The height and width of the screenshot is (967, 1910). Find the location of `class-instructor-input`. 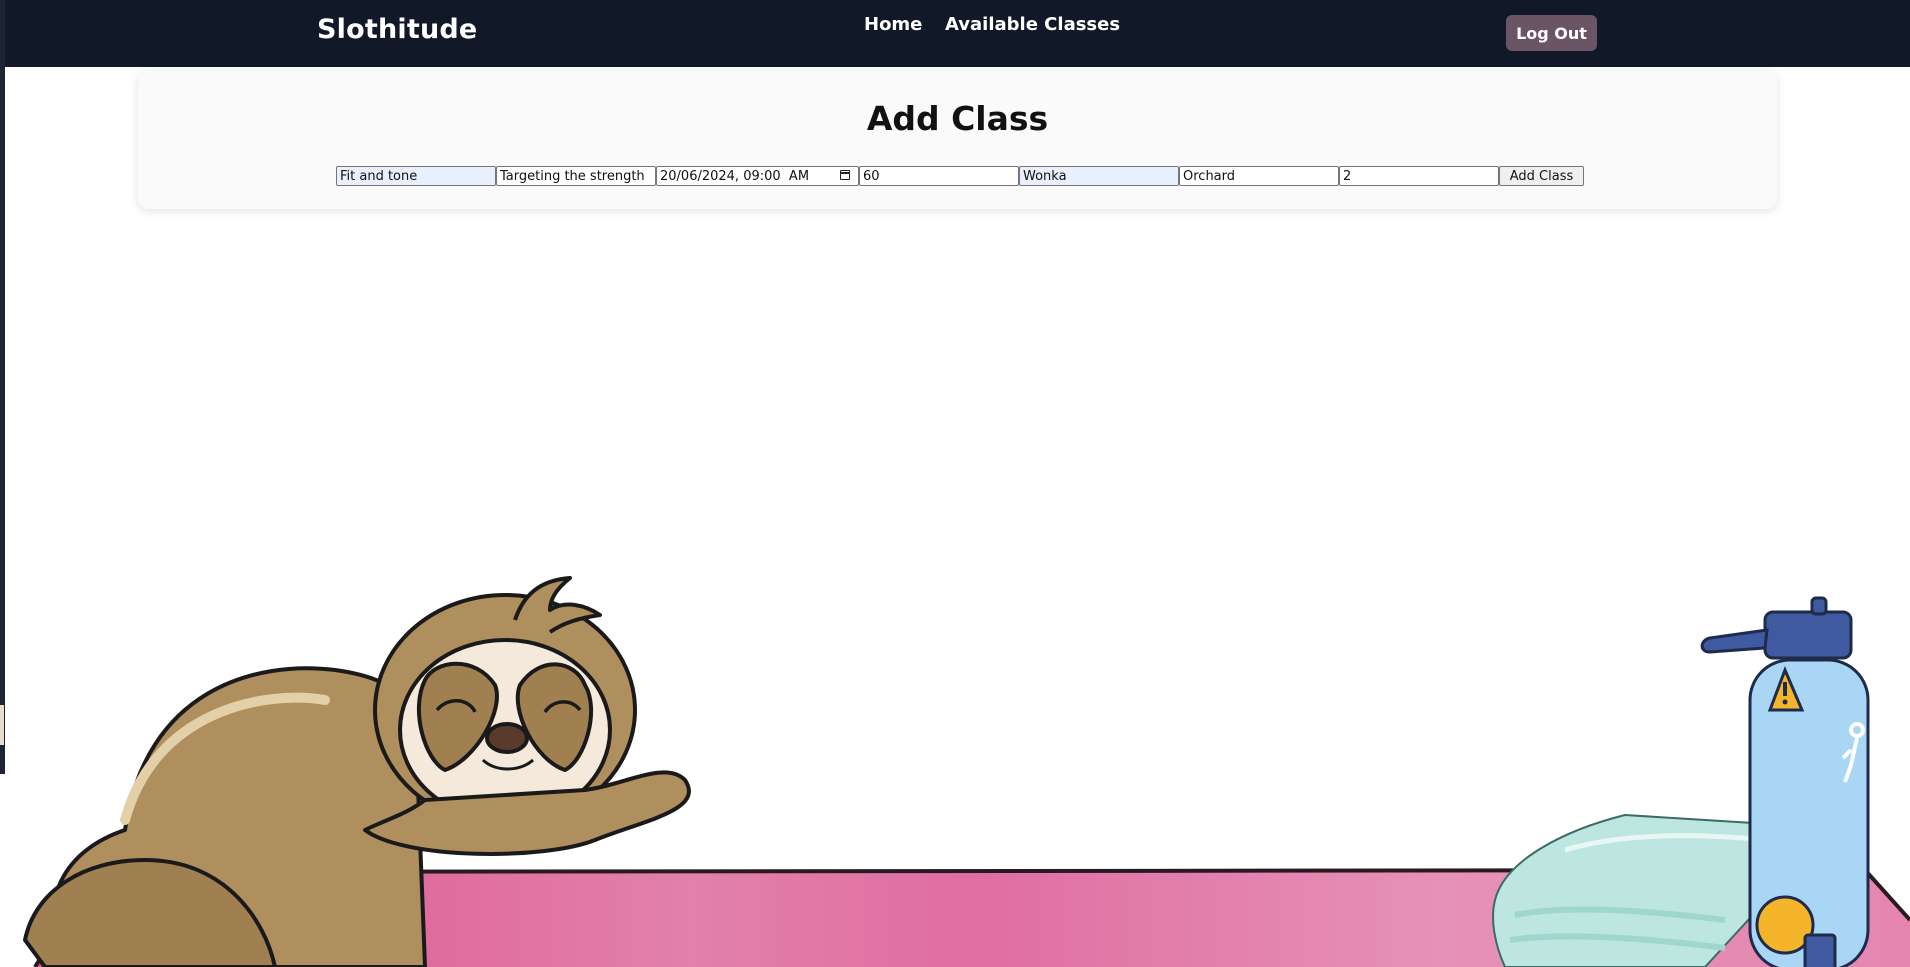

class-instructor-input is located at coordinates (1099, 176).